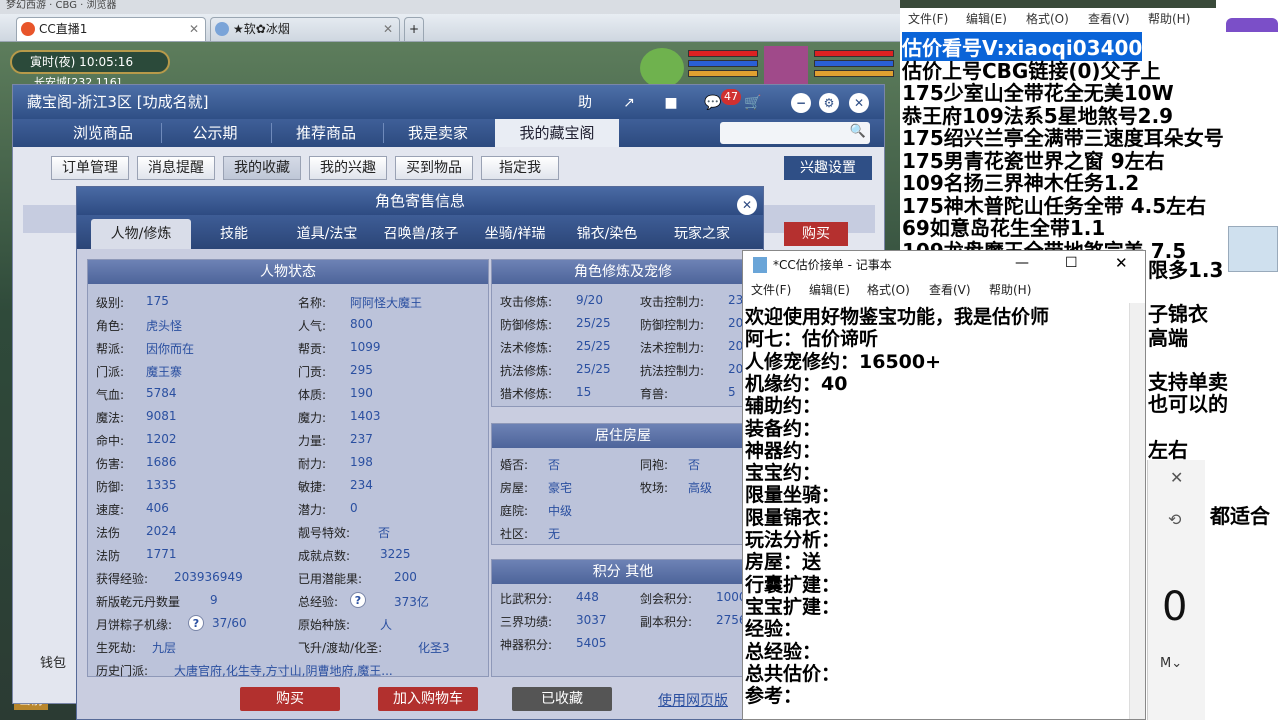 The height and width of the screenshot is (720, 1280). I want to click on pet-portrait-icon, so click(662, 68).